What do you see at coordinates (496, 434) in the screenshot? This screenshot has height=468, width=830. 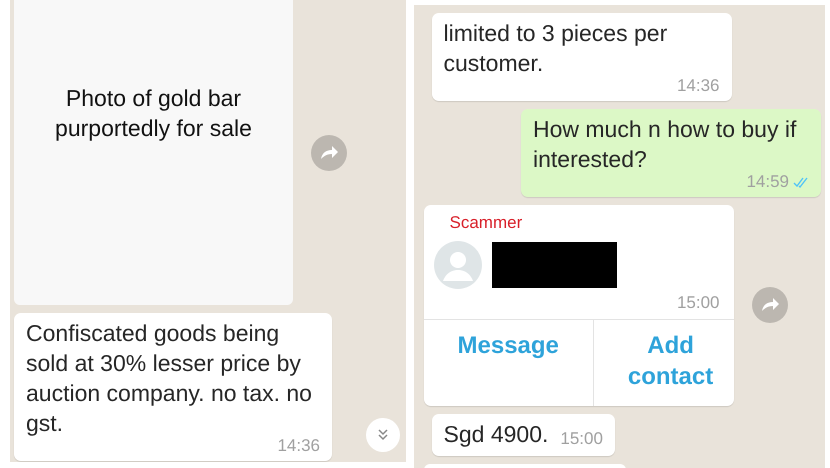 I see `message-text: Sgd 4900.` at bounding box center [496, 434].